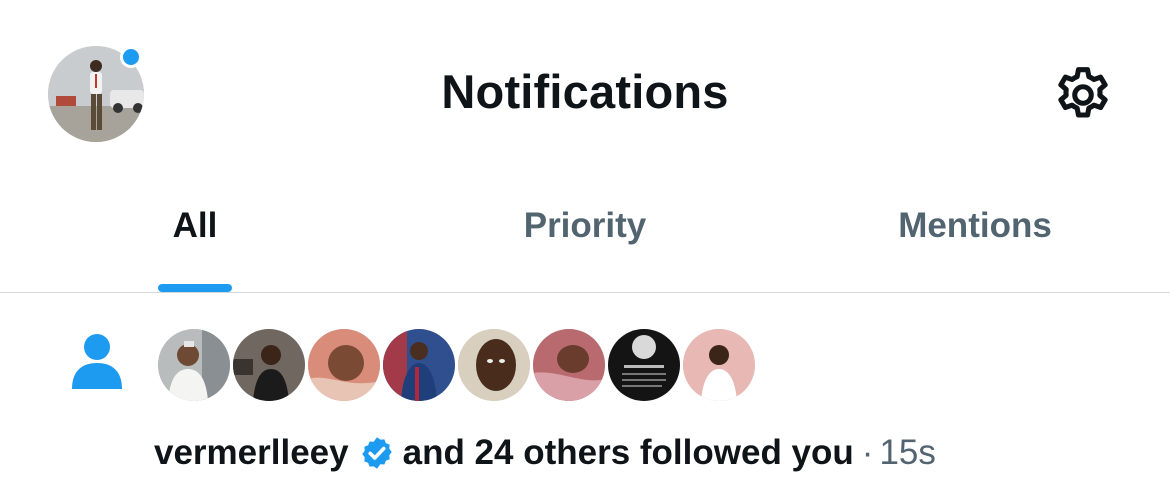 This screenshot has width=1170, height=479. I want to click on verified-badge-icon, so click(376, 453).